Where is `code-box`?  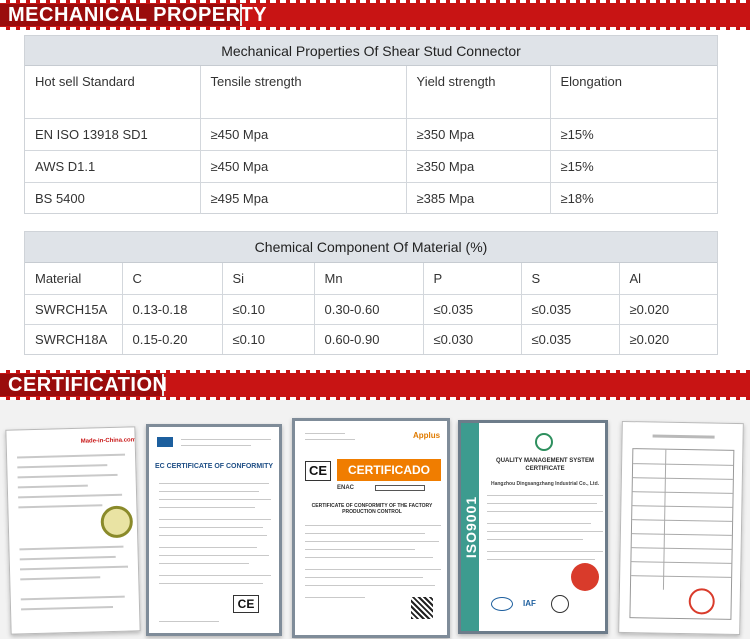
code-box is located at coordinates (400, 488).